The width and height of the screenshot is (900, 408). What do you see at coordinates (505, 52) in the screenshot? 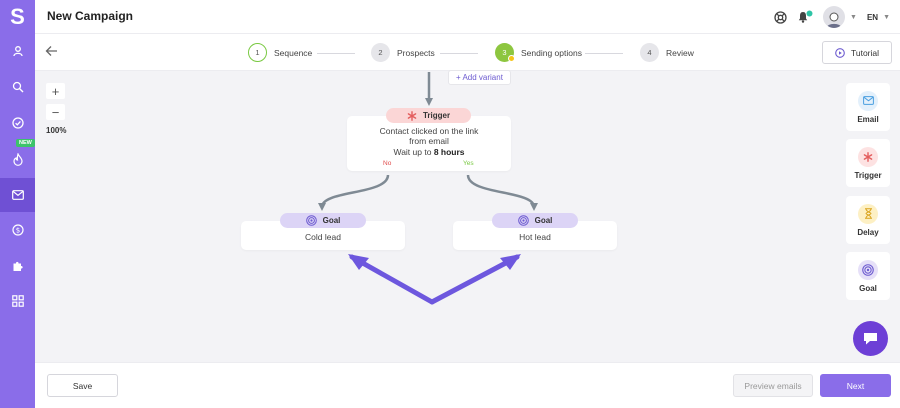
I see `step-number: 3` at bounding box center [505, 52].